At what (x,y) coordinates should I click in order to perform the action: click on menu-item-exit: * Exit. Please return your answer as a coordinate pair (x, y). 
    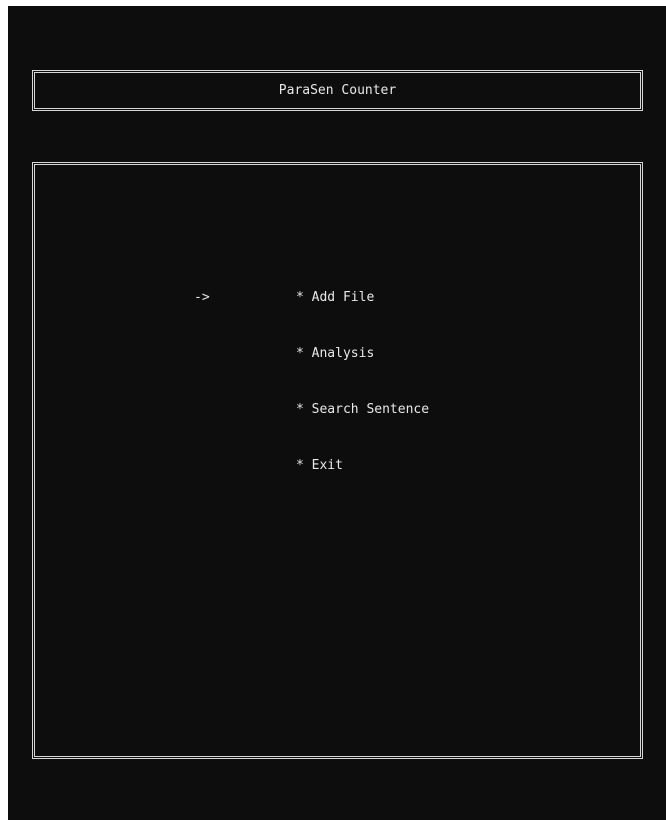
    Looking at the image, I should click on (319, 466).